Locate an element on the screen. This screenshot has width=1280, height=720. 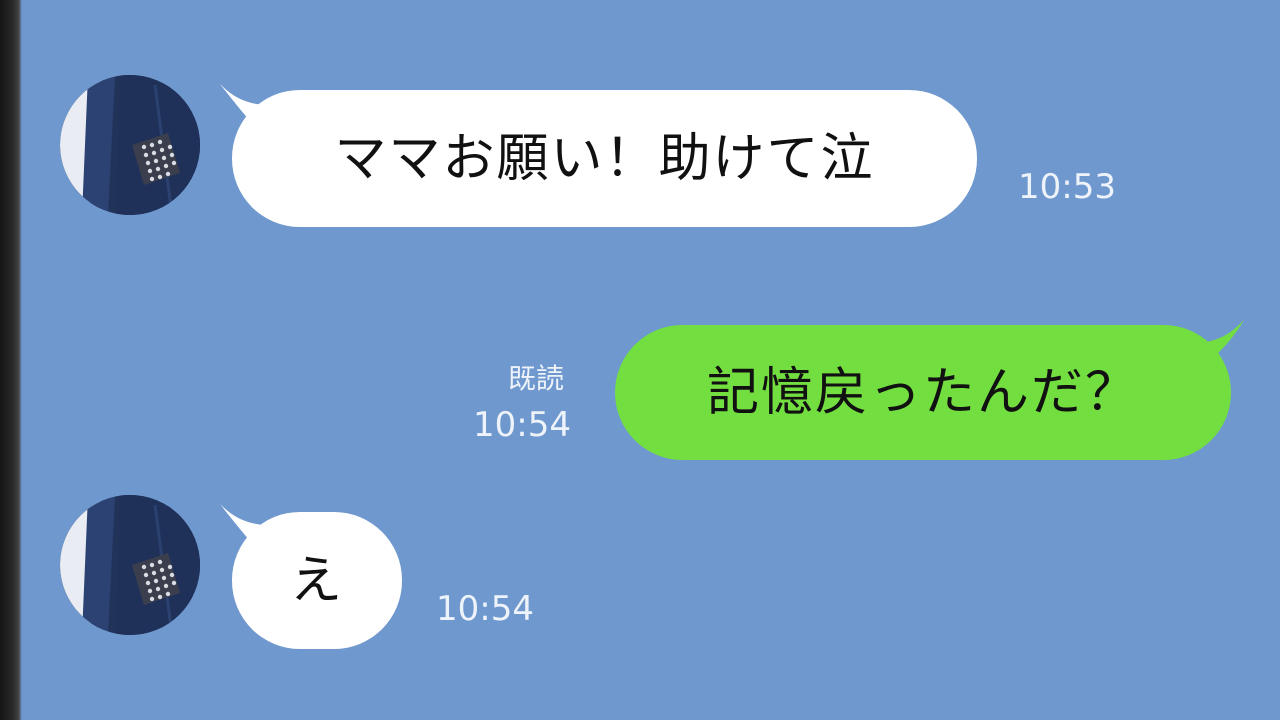
message-bubble-incoming: え is located at coordinates (317, 580).